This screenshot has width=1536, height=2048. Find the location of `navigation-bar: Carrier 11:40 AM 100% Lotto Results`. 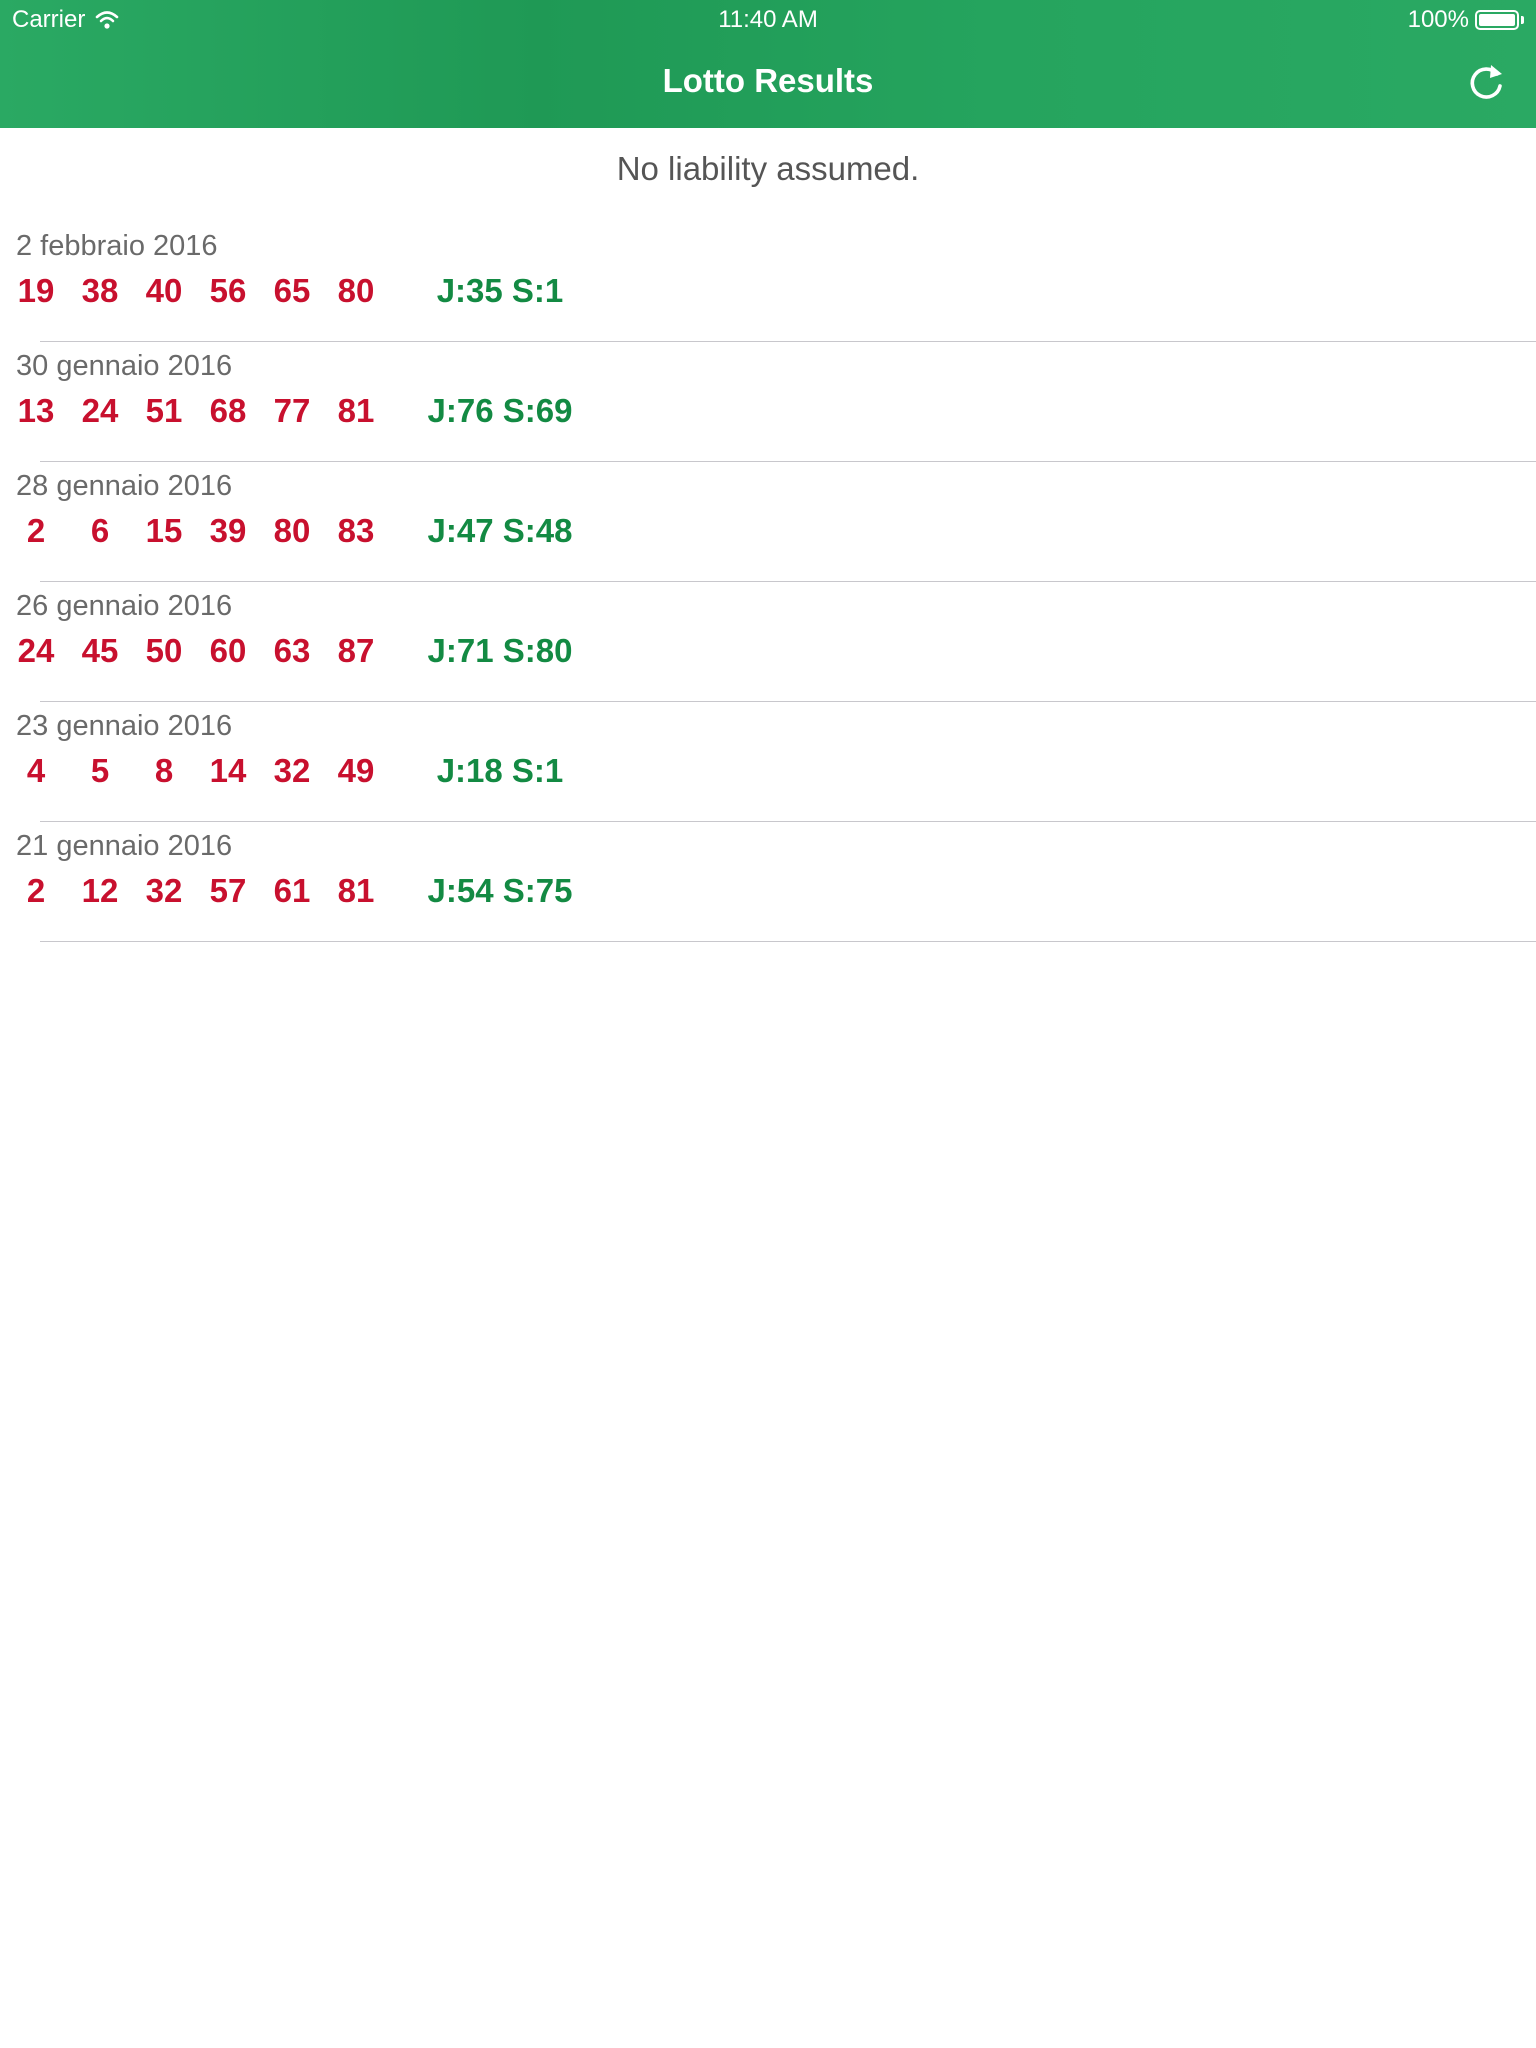

navigation-bar: Carrier 11:40 AM 100% Lotto Results is located at coordinates (768, 64).